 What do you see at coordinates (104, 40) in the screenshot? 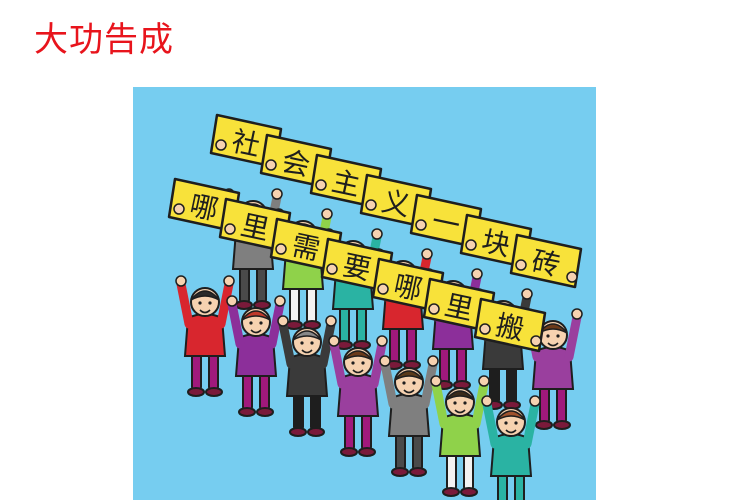
I see `page-title: 大功告成` at bounding box center [104, 40].